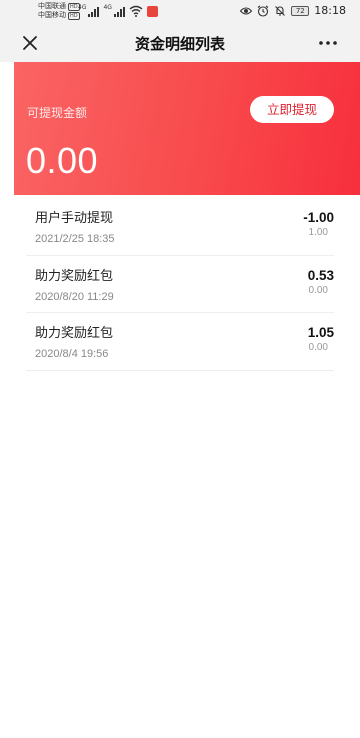 This screenshot has width=360, height=738. What do you see at coordinates (180, 227) in the screenshot?
I see `list-item: 用户手动提现 2021/2/25 18:35 -1.00 1.00` at bounding box center [180, 227].